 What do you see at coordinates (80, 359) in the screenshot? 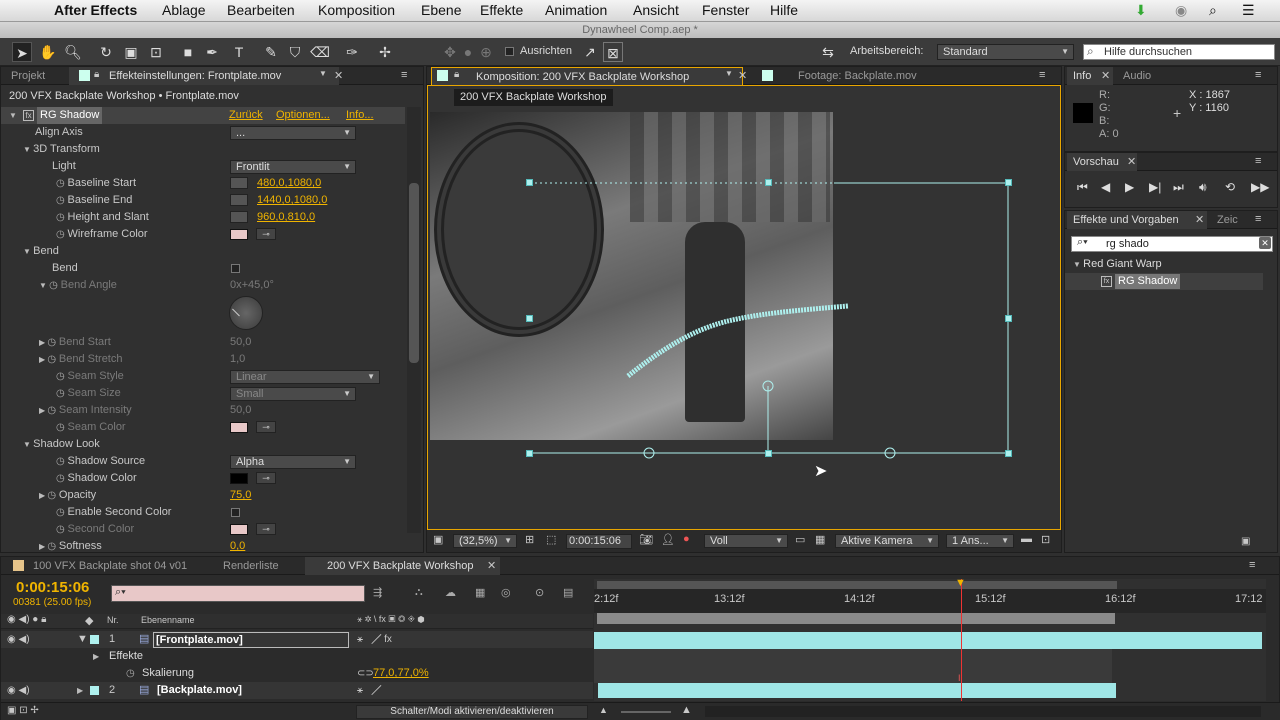
I see `bend-stretch-row: ▶ ◷ Bend Stretch` at bounding box center [80, 359].